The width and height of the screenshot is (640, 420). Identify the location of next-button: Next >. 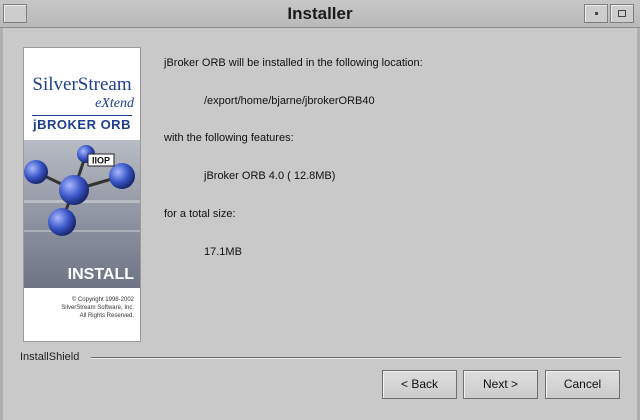
(500, 384).